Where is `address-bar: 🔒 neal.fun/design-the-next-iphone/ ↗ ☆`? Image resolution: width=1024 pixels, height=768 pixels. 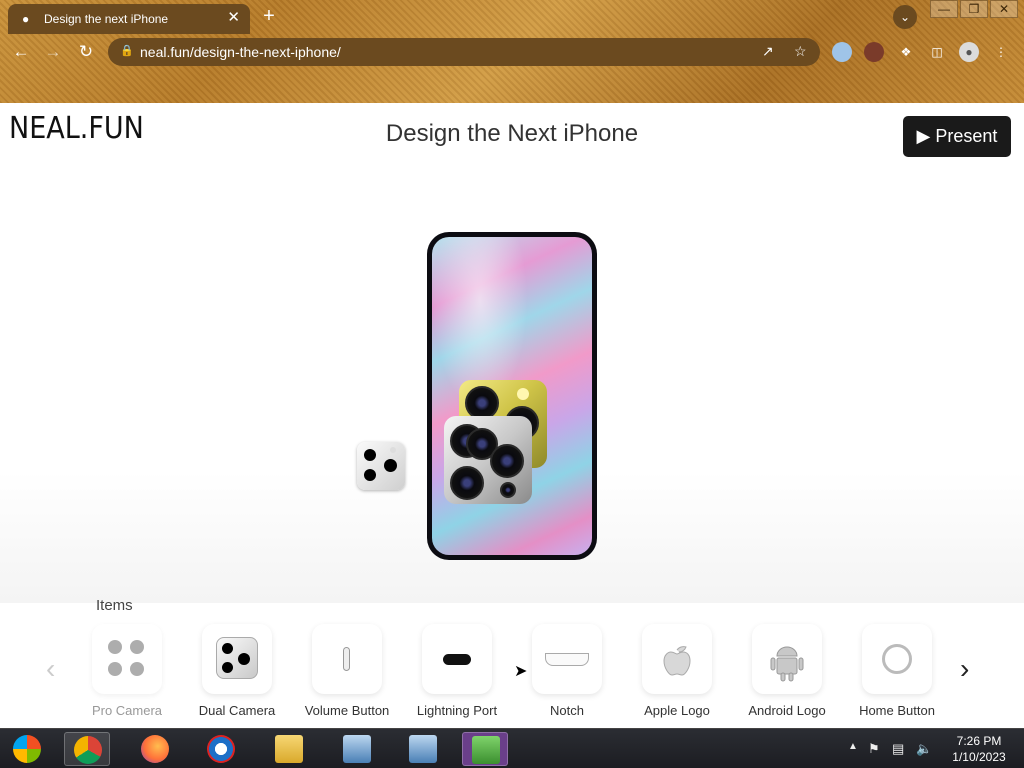 address-bar: 🔒 neal.fun/design-the-next-iphone/ ↗ ☆ is located at coordinates (464, 52).